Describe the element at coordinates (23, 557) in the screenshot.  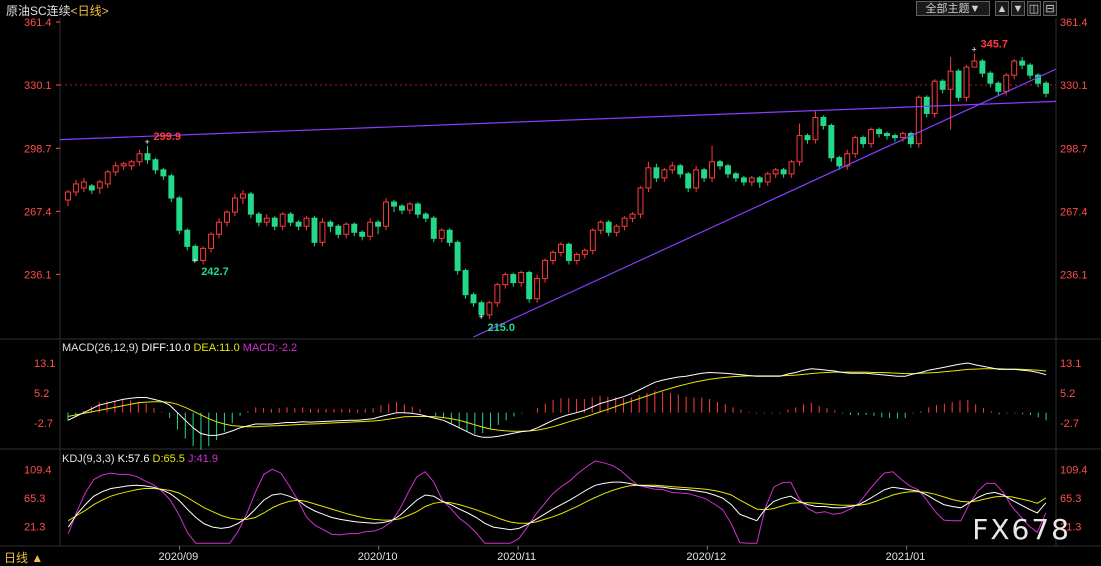
I see `bottom-period-tab: 日线 ▲` at that location.